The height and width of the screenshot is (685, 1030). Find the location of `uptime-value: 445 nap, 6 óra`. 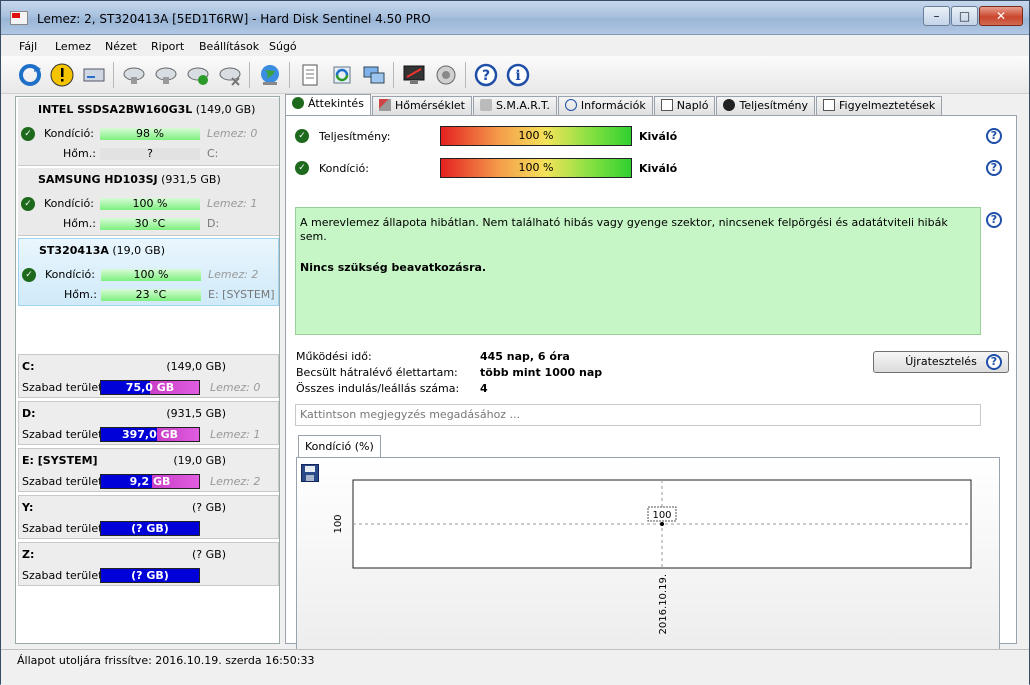

uptime-value: 445 nap, 6 óra is located at coordinates (525, 356).